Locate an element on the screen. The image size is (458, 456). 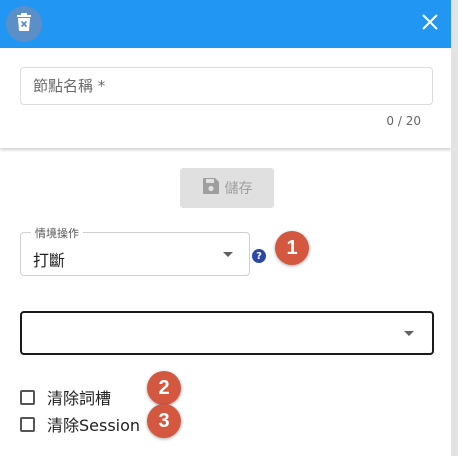
step-badge-1: 1 is located at coordinates (292, 248).